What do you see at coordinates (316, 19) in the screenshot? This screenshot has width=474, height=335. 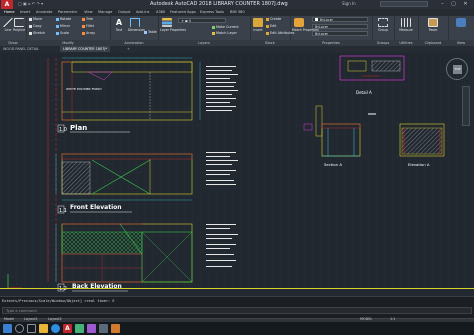 I see `color-swatch` at bounding box center [316, 19].